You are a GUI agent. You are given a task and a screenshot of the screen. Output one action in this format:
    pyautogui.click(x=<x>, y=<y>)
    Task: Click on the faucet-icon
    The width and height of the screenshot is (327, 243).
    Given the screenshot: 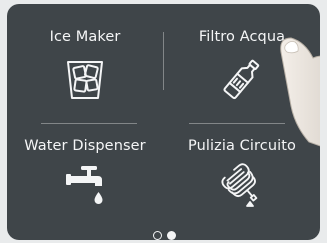 What is the action you would take?
    pyautogui.click(x=85, y=185)
    